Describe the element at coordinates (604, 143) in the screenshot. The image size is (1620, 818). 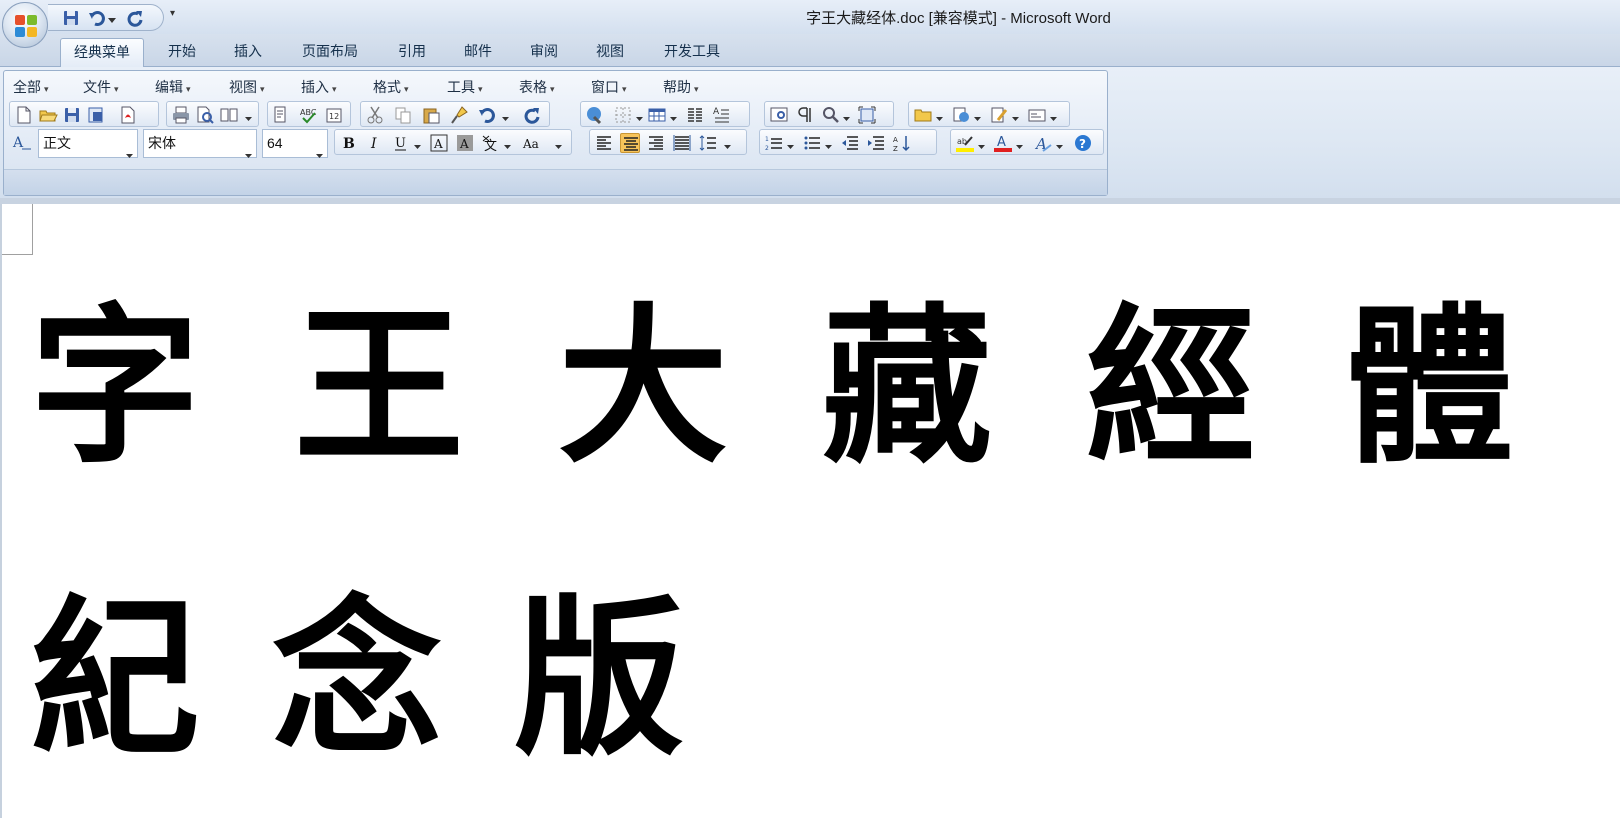
I see `align-left-icon` at that location.